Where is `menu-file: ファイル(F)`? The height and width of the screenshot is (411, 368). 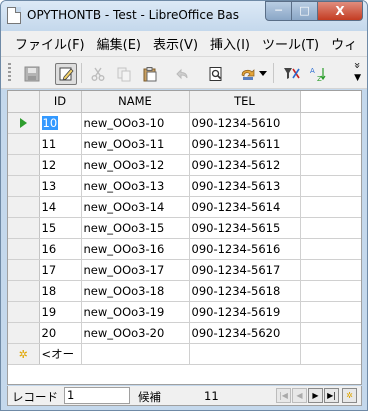
menu-file: ファイル(F) is located at coordinates (46, 43).